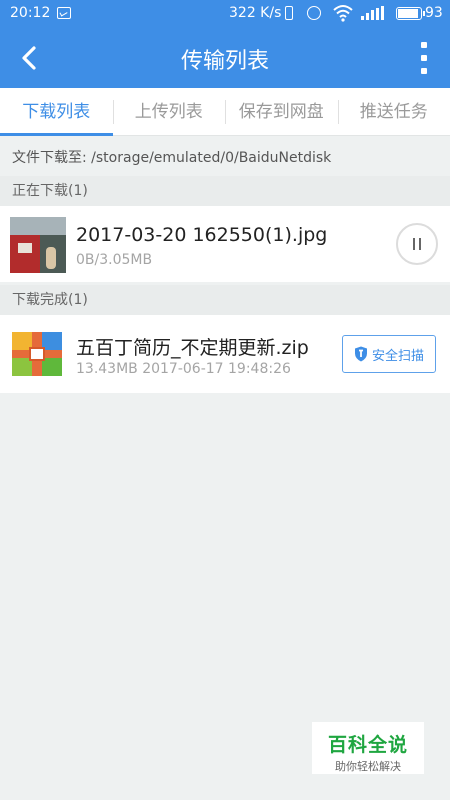 The height and width of the screenshot is (800, 450). Describe the element at coordinates (225, 158) in the screenshot. I see `download-path: 文件下载至: /storage/emulated/0/BaiduNetdisk` at that location.